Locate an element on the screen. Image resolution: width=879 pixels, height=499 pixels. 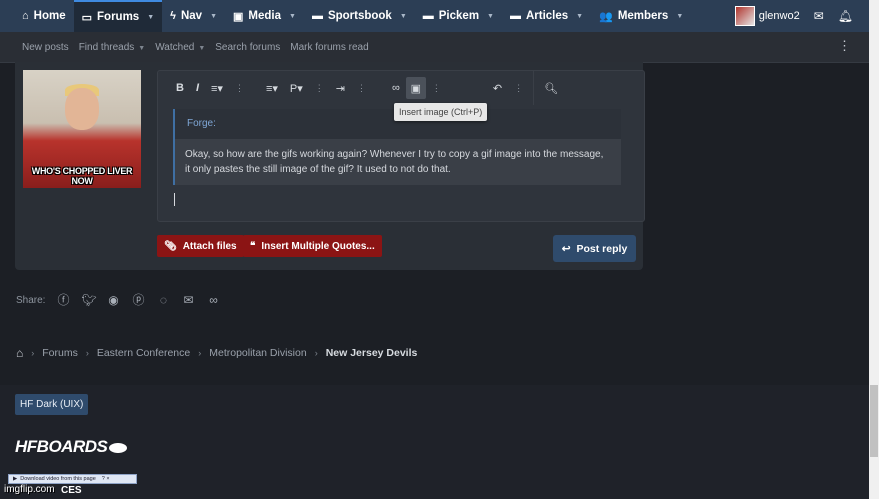
more-insert-options-icon: ⋮ is located at coordinates (436, 88).